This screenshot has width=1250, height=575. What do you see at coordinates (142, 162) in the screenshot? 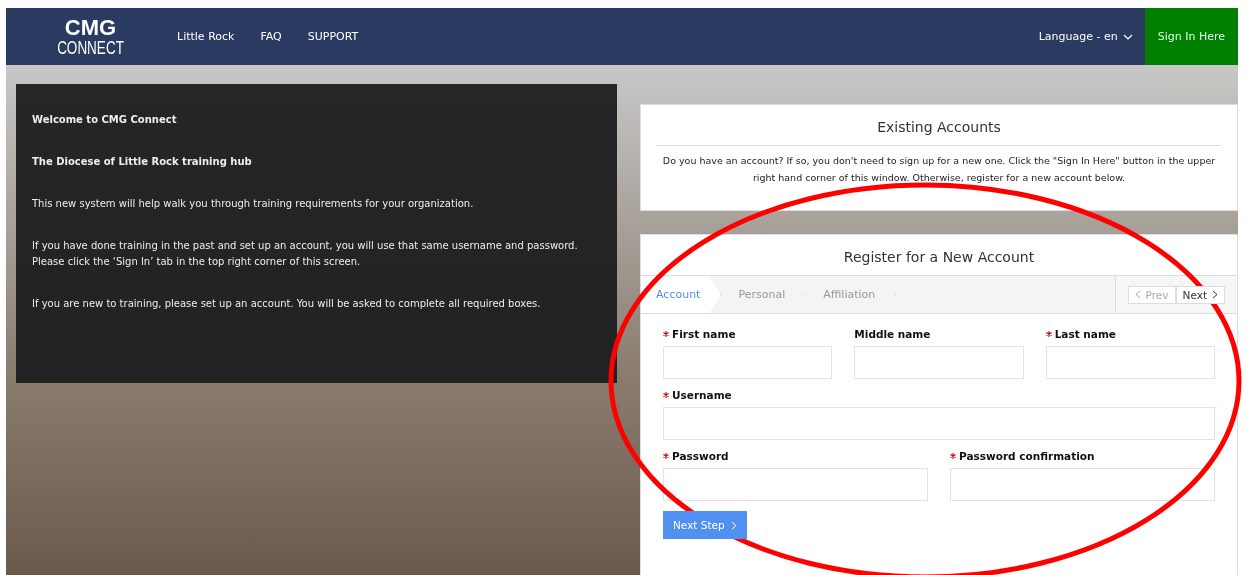
I see `welcome-text: The Diocese of Little Rock training hub` at bounding box center [142, 162].